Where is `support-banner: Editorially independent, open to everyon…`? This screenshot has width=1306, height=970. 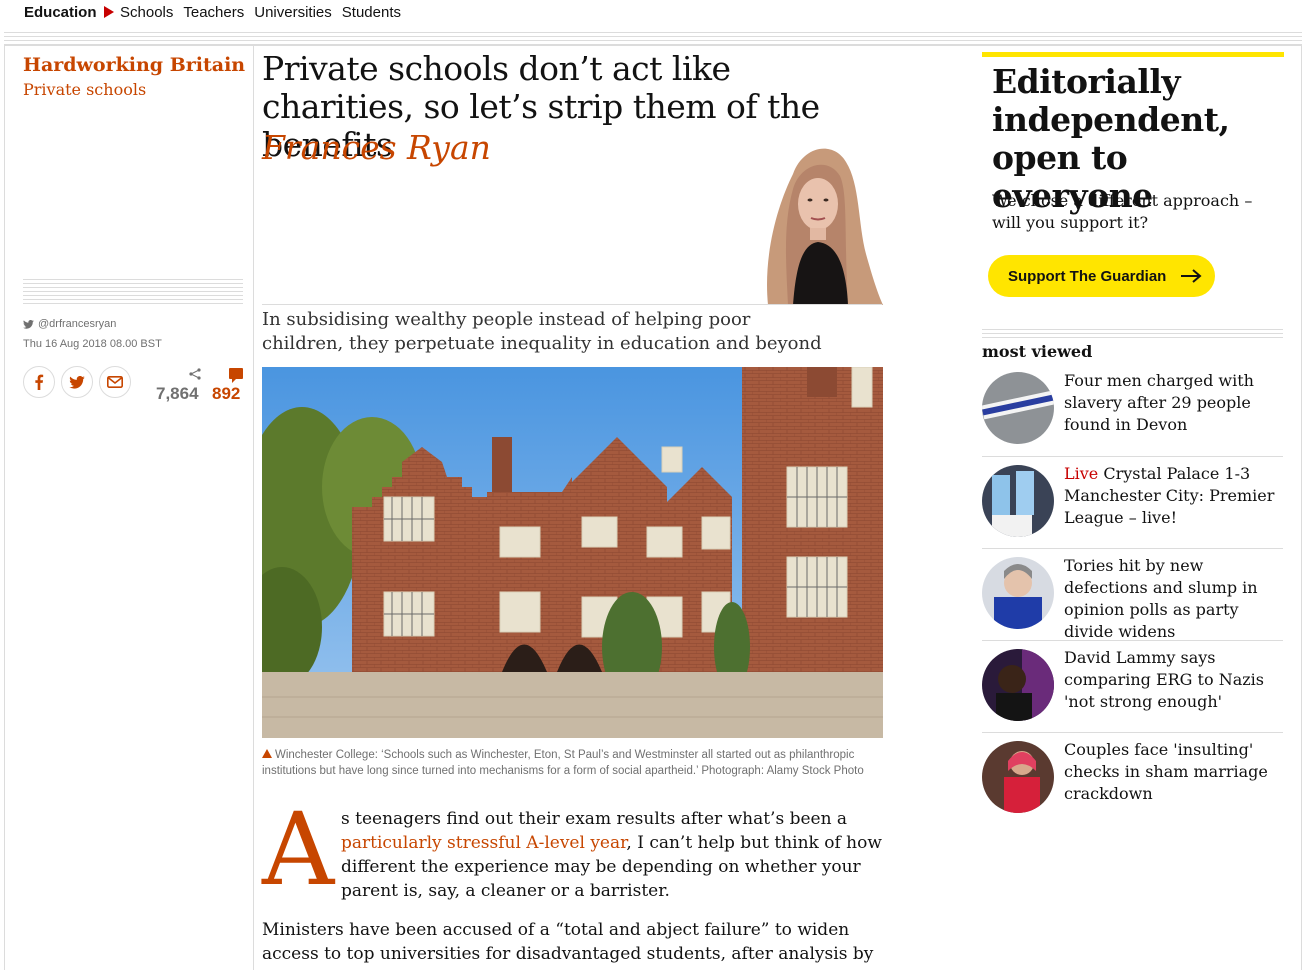
support-banner: Editorially independent, open to everyon… is located at coordinates (1133, 177).